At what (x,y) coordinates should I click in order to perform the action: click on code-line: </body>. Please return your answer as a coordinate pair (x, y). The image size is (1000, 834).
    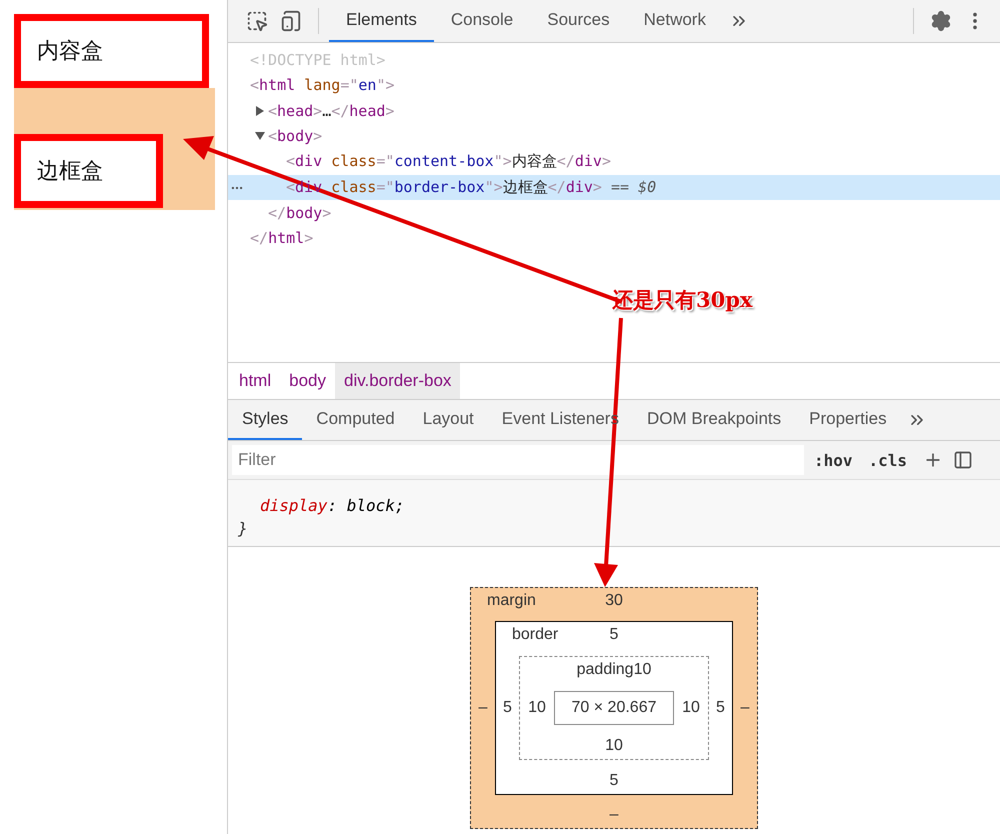
    Looking at the image, I should click on (300, 213).